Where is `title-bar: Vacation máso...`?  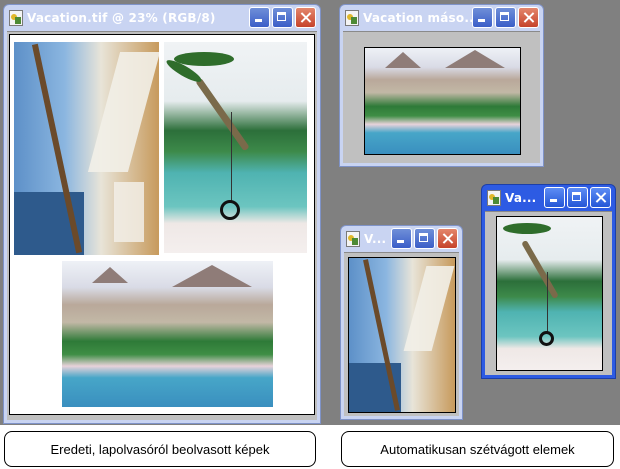
title-bar: Vacation máso... is located at coordinates (441, 17).